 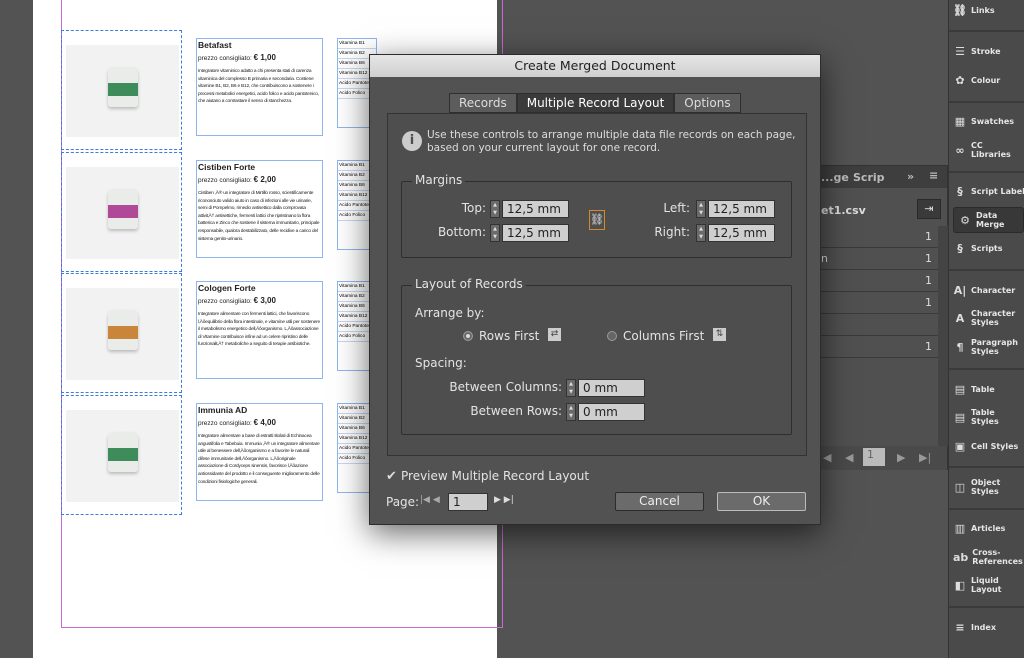 What do you see at coordinates (878, 325) in the screenshot?
I see `data-field-row` at bounding box center [878, 325].